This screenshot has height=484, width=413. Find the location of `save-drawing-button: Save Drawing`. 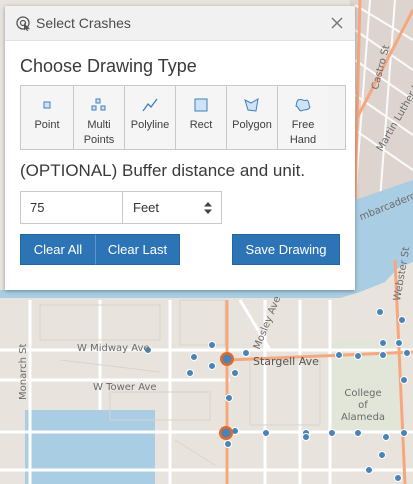

save-drawing-button: Save Drawing is located at coordinates (286, 249).